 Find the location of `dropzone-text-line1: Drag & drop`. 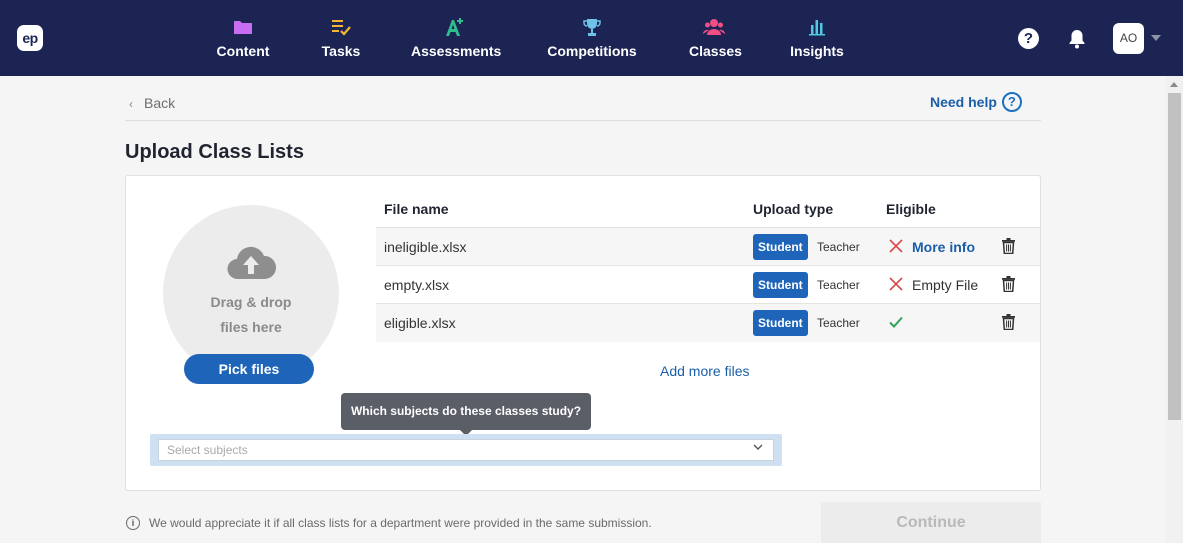

dropzone-text-line1: Drag & drop is located at coordinates (251, 302).